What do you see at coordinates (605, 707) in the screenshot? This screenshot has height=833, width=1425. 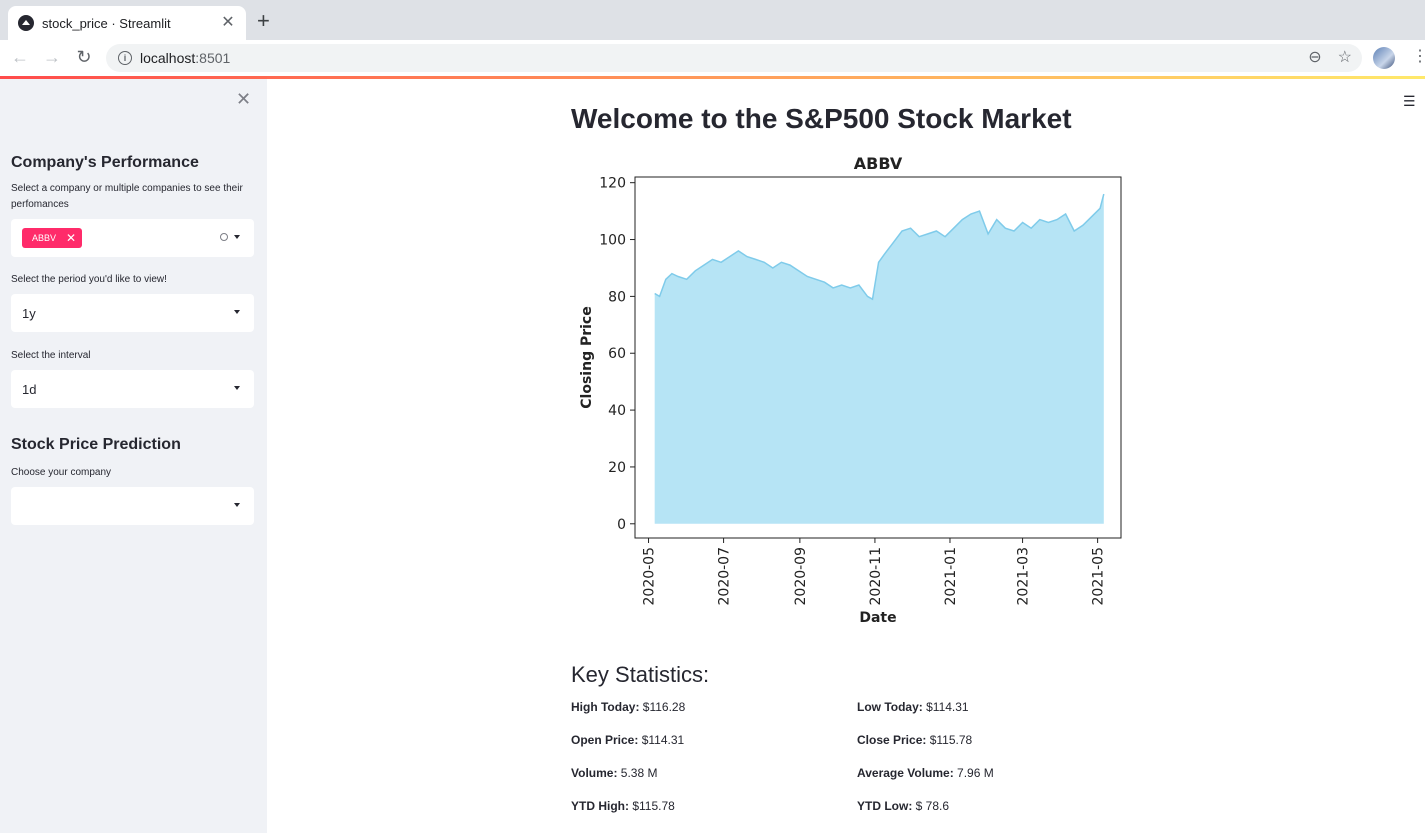 I see `stat-label: High Today:` at bounding box center [605, 707].